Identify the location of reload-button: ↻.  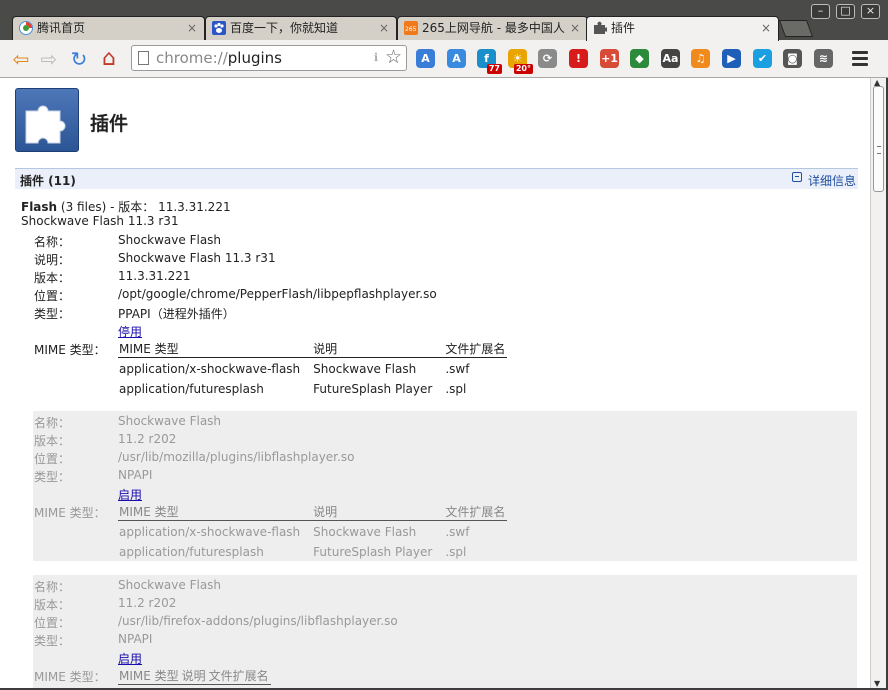
(79, 59).